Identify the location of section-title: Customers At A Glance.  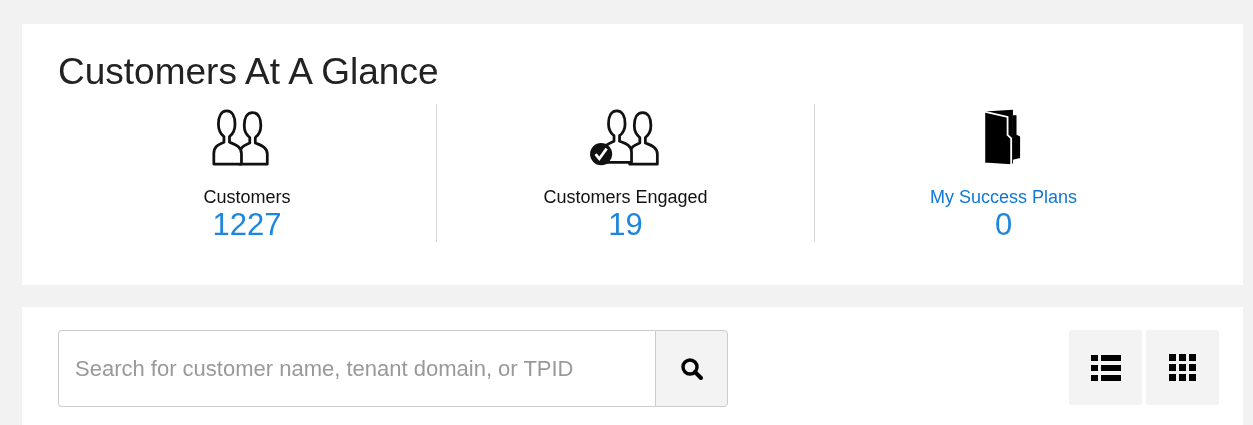
(249, 72).